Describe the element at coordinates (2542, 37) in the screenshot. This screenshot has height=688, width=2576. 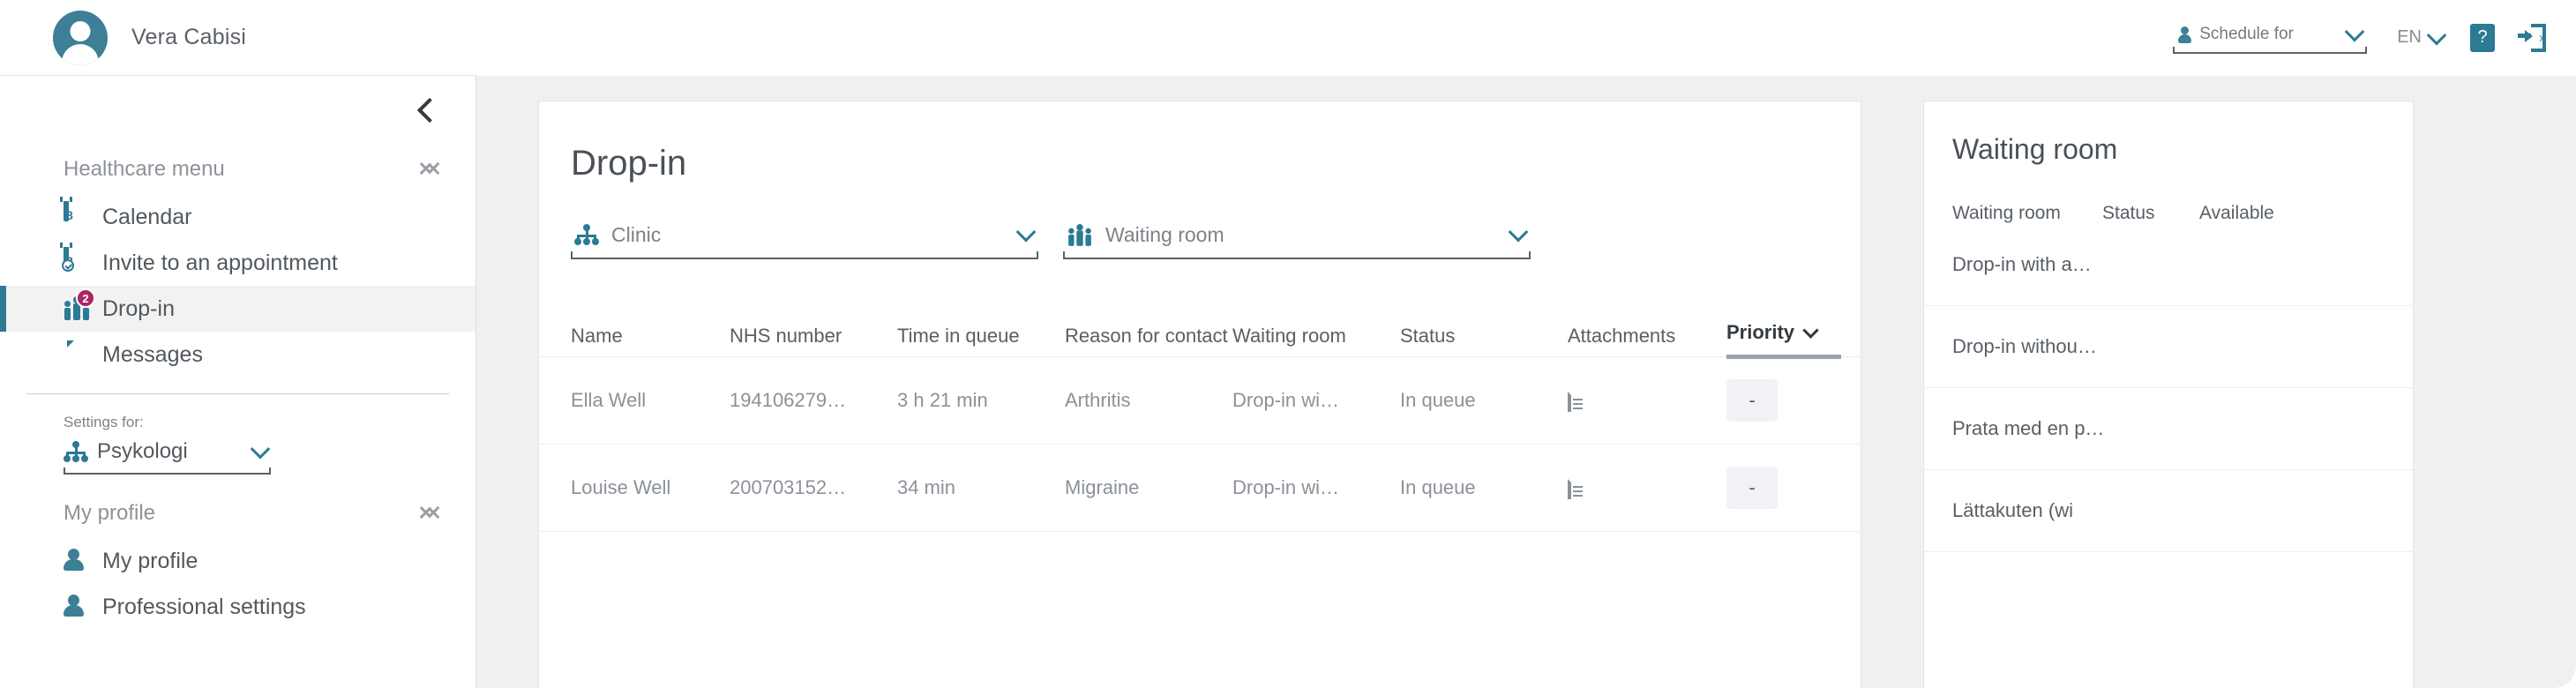
I see `logout-x-label: x` at that location.